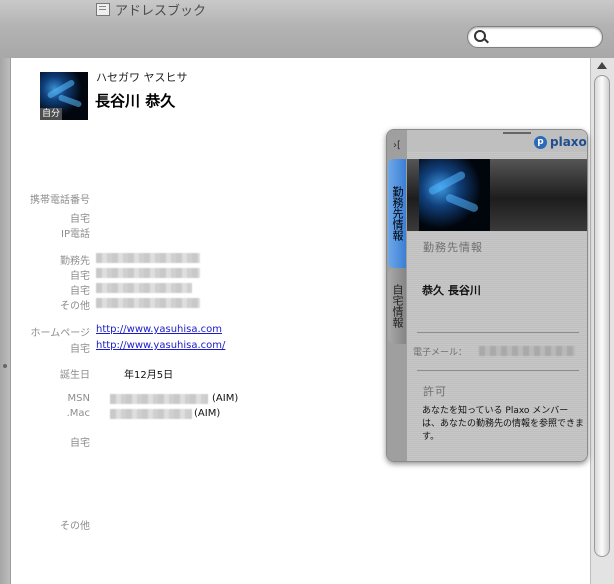  I want to click on widget-section-title: 勤務先情報, so click(453, 247).